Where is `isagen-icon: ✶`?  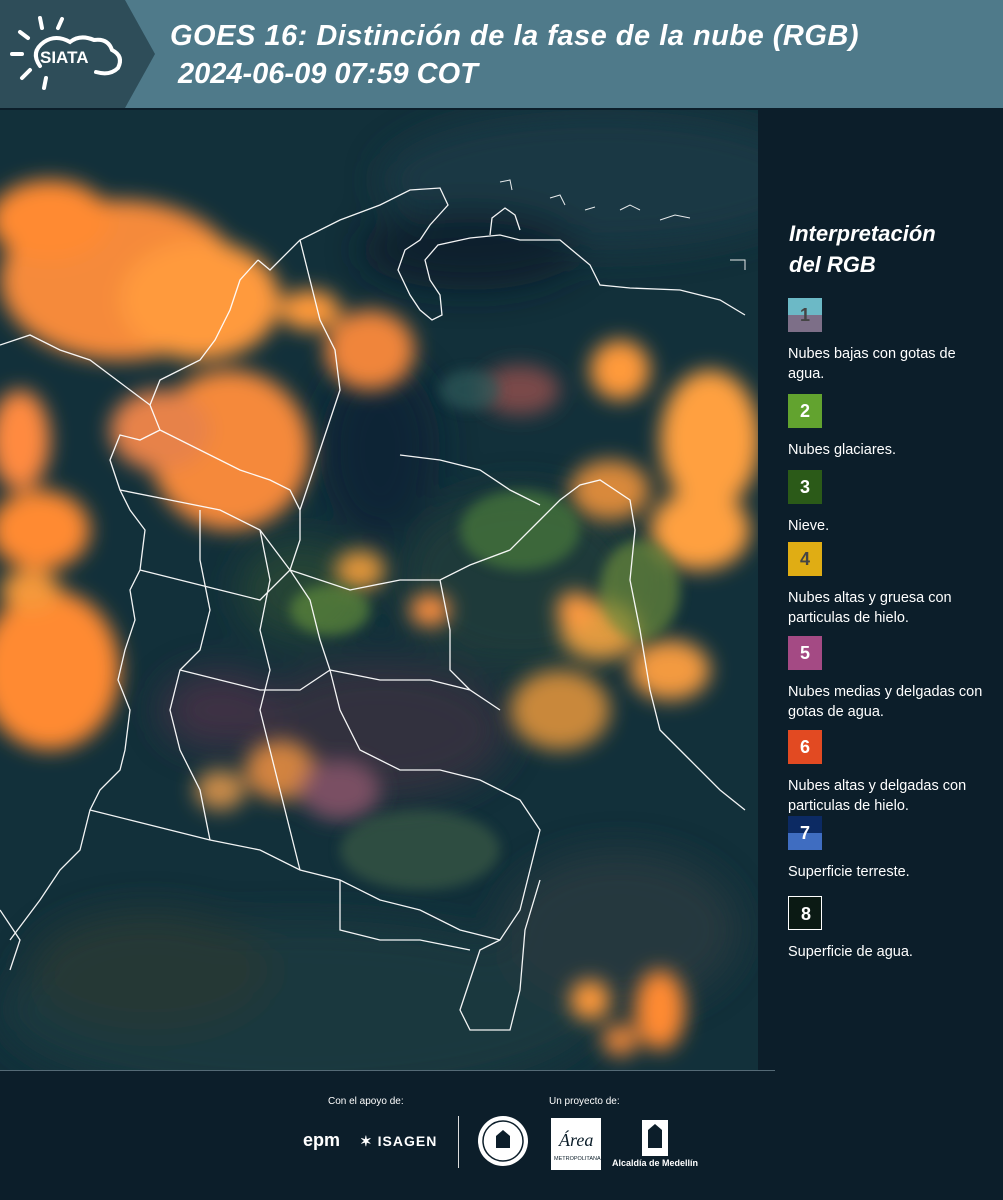
isagen-icon: ✶ is located at coordinates (366, 1141).